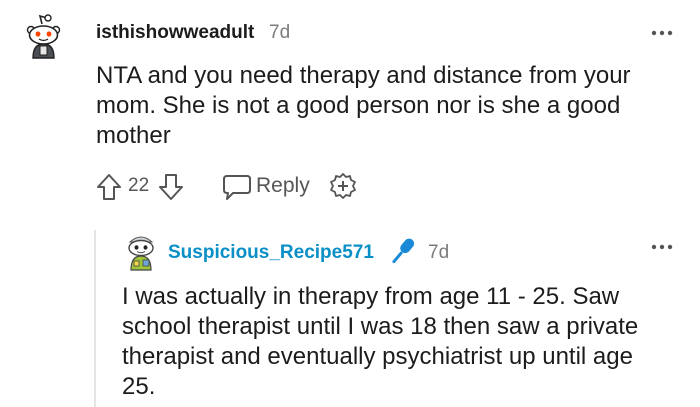 The image size is (700, 407). Describe the element at coordinates (283, 186) in the screenshot. I see `reply-button: Reply` at that location.